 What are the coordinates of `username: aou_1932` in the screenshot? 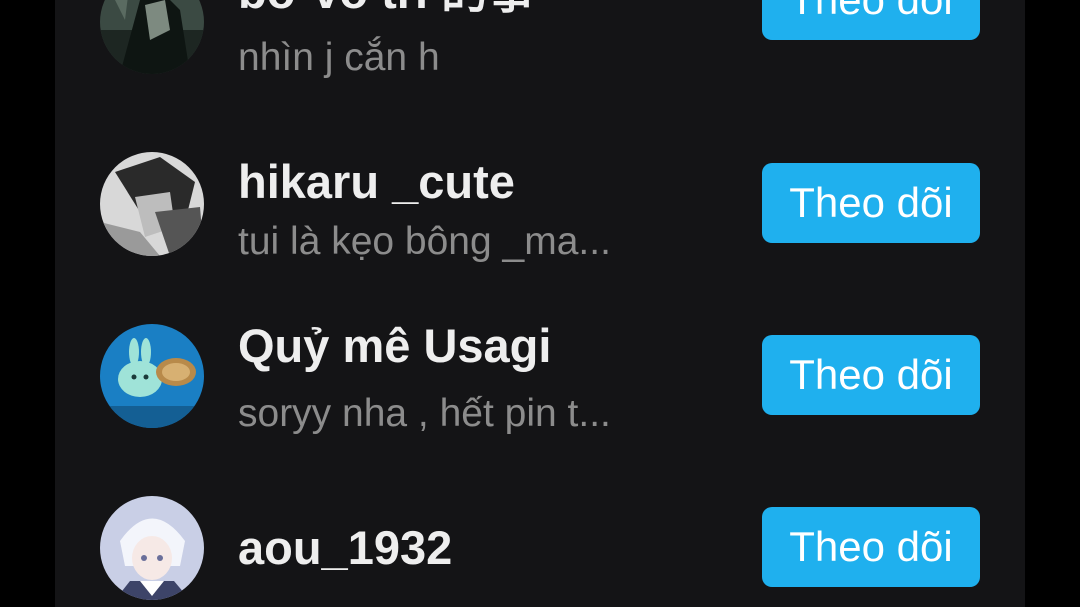 It's located at (345, 547).